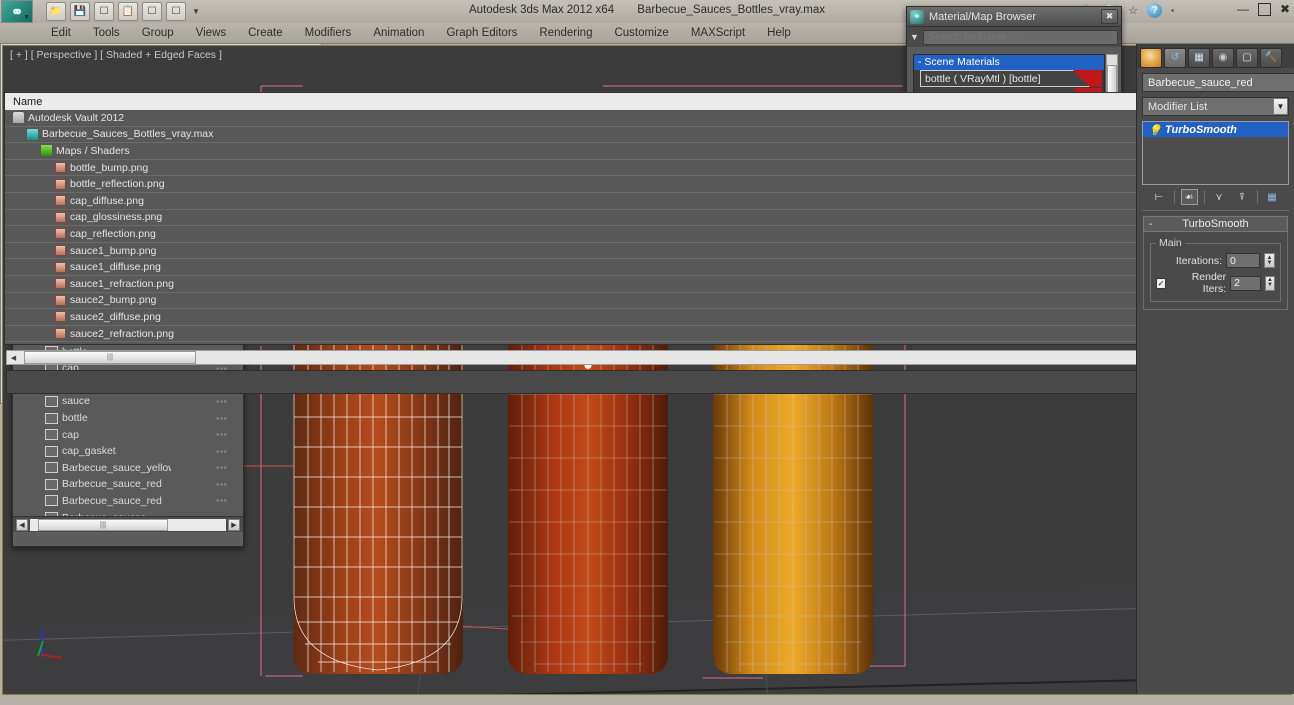 This screenshot has width=1294, height=705. What do you see at coordinates (779, 33) in the screenshot?
I see `menu-help: Help` at bounding box center [779, 33].